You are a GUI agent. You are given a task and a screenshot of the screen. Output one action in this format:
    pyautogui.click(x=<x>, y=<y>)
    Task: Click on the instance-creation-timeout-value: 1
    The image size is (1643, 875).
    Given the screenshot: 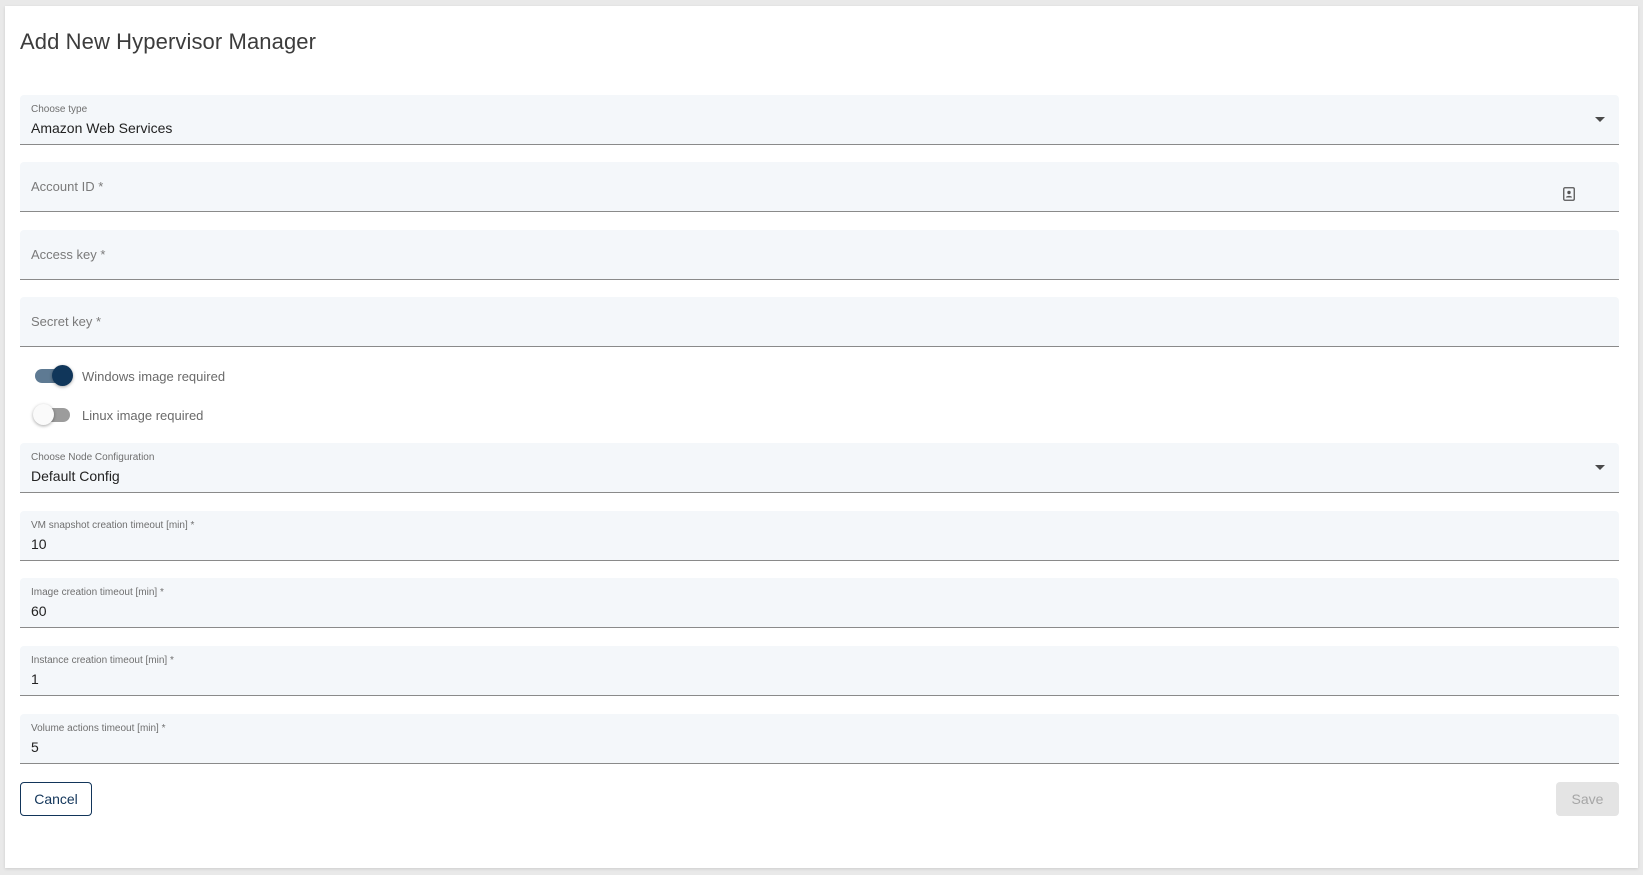 What is the action you would take?
    pyautogui.click(x=35, y=679)
    